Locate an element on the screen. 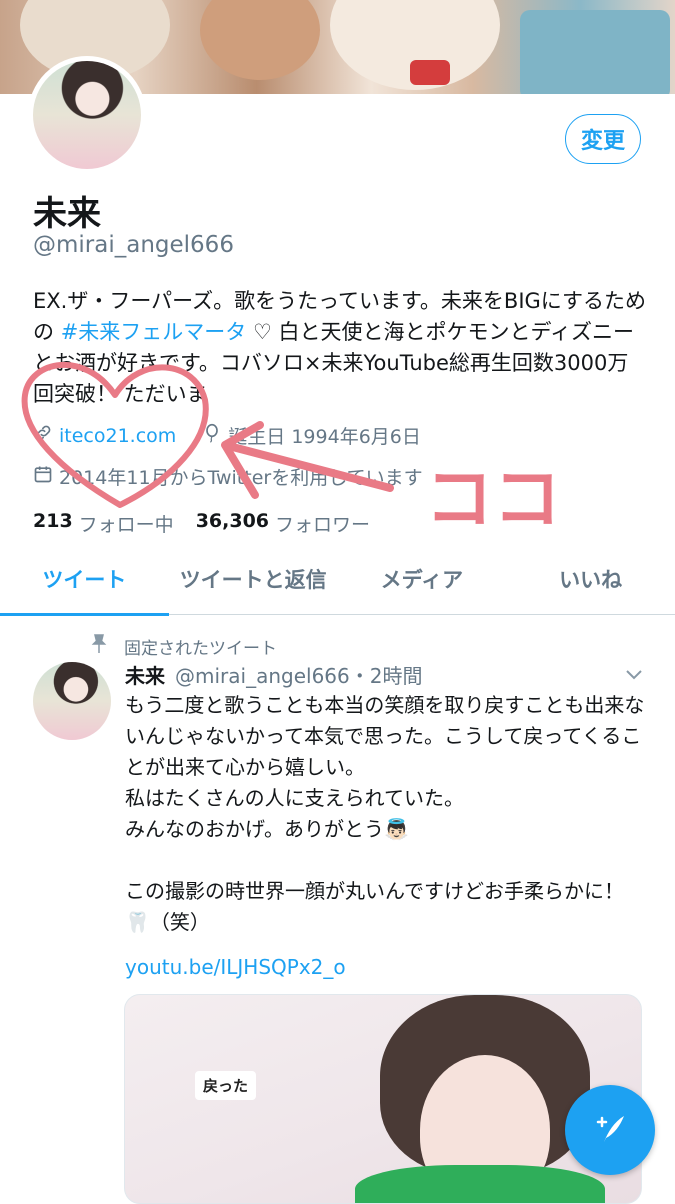 The image size is (675, 1204). profile-meta-row: iteco21.com 誕生日 1994年6月6日 is located at coordinates (227, 435).